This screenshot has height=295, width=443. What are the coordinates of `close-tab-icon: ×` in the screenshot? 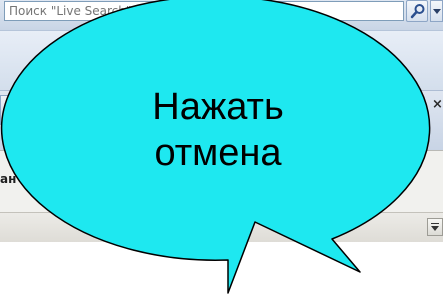 It's located at (437, 105).